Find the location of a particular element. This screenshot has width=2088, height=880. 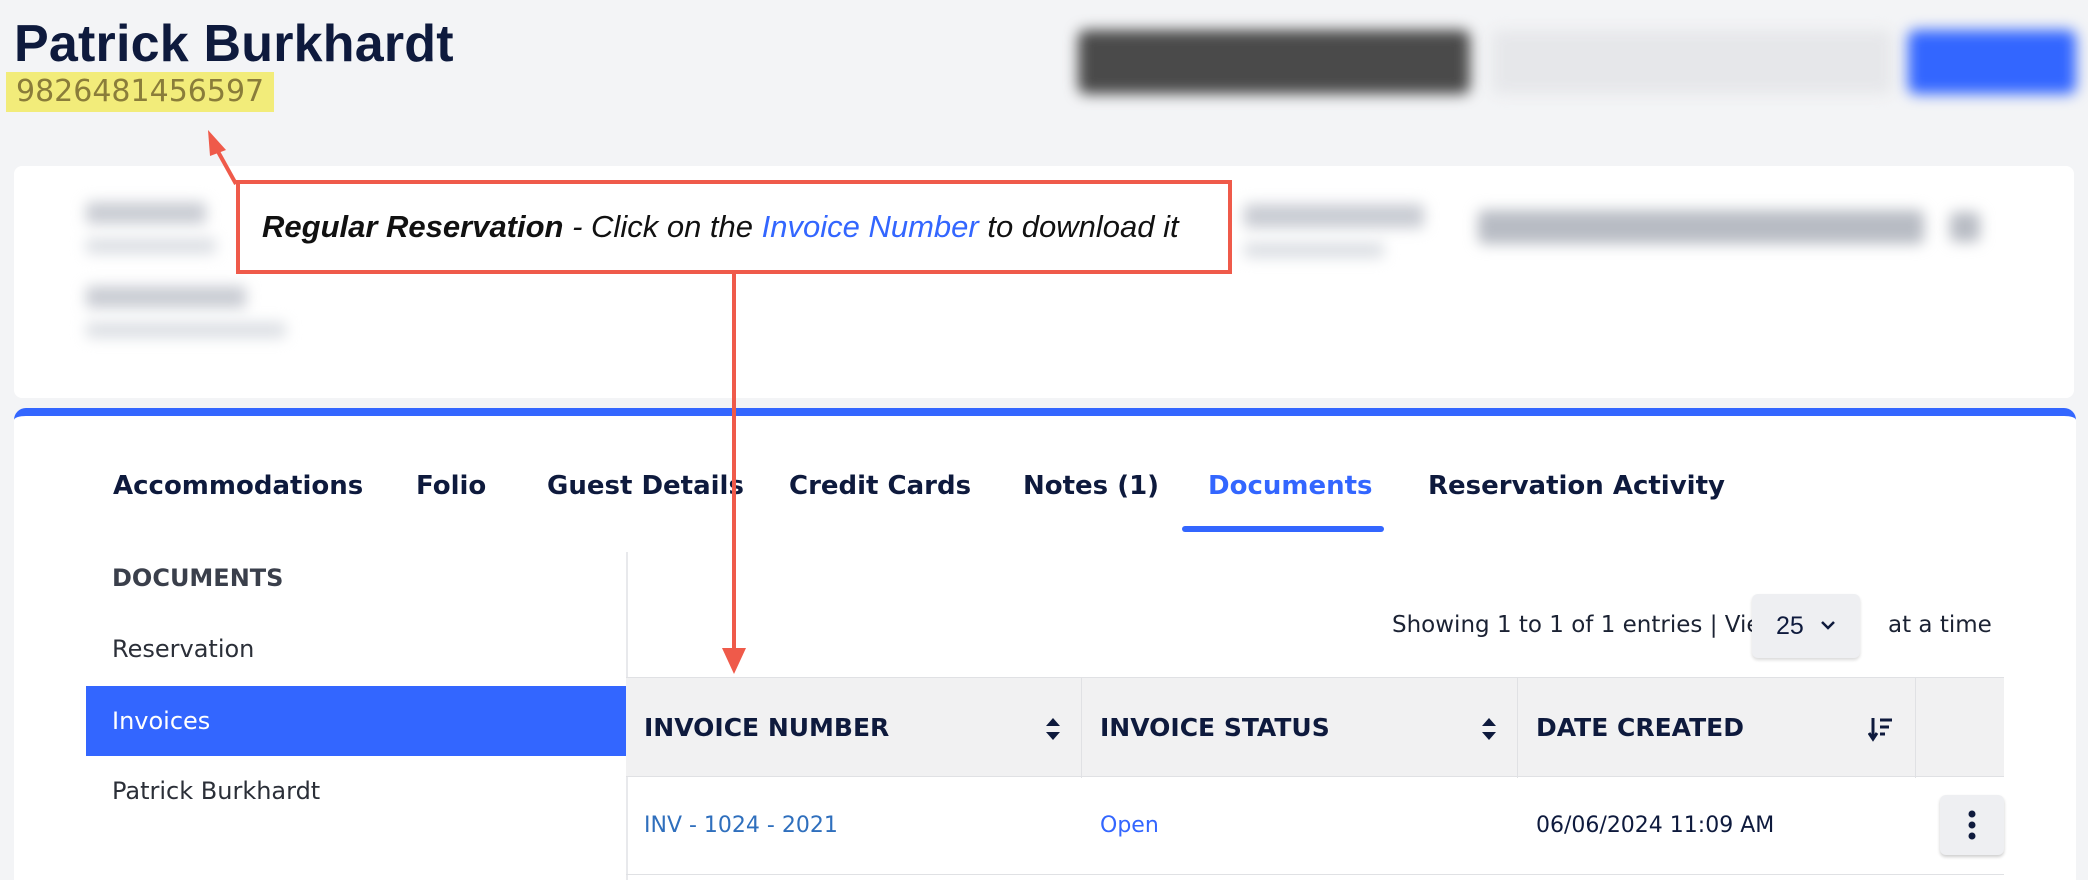

documents-heading: DOCUMENTS is located at coordinates (198, 578).